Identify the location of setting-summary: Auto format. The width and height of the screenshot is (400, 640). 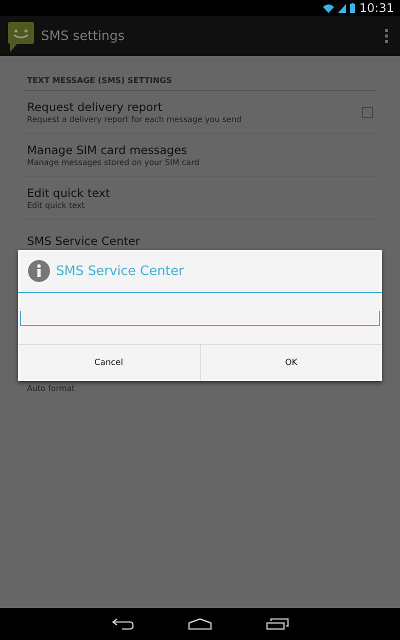
(51, 388).